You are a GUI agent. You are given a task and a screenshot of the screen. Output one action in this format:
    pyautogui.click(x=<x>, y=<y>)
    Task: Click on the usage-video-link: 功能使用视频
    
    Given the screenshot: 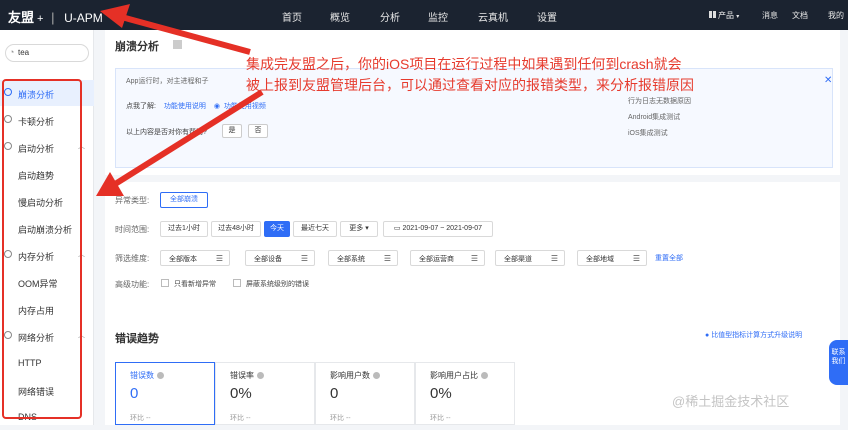 What is the action you would take?
    pyautogui.click(x=245, y=106)
    